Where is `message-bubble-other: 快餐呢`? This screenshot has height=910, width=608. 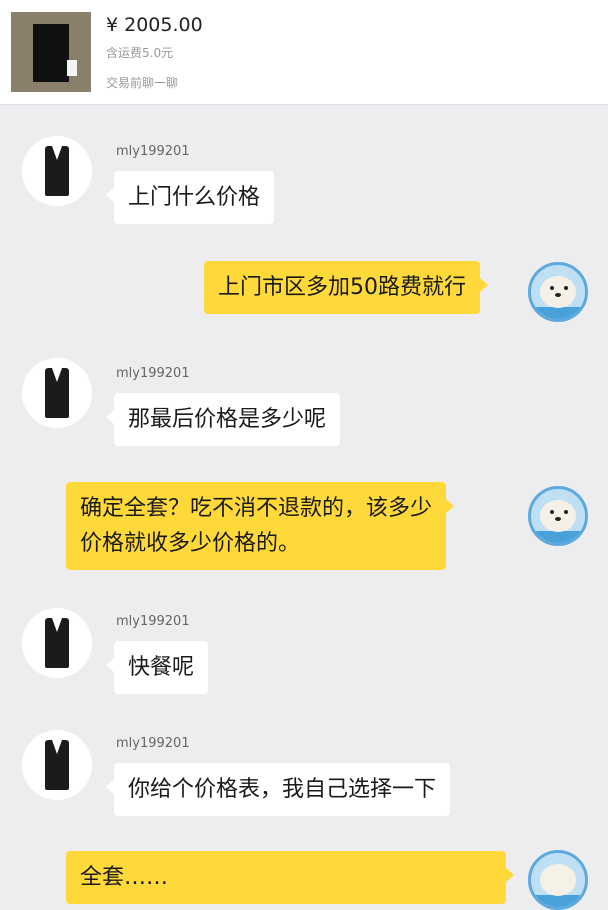
message-bubble-other: 快餐呢 is located at coordinates (157, 667).